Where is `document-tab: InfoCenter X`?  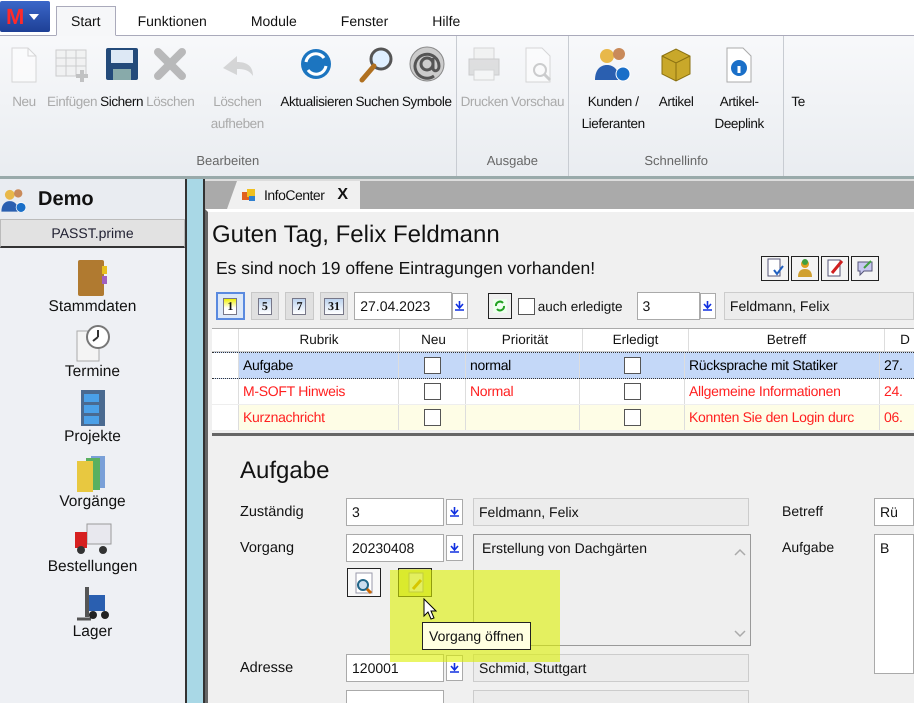 document-tab: InfoCenter X is located at coordinates (293, 195).